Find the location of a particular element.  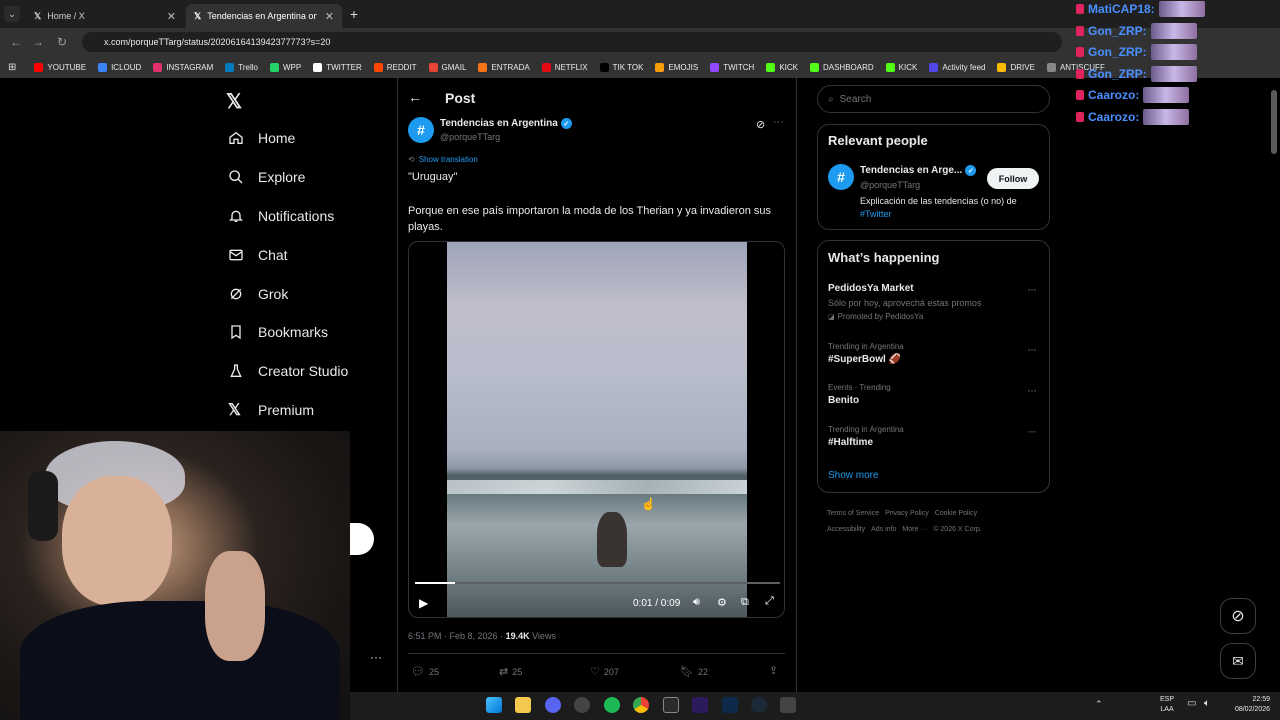

messages-float-button: ✉ is located at coordinates (1238, 661).